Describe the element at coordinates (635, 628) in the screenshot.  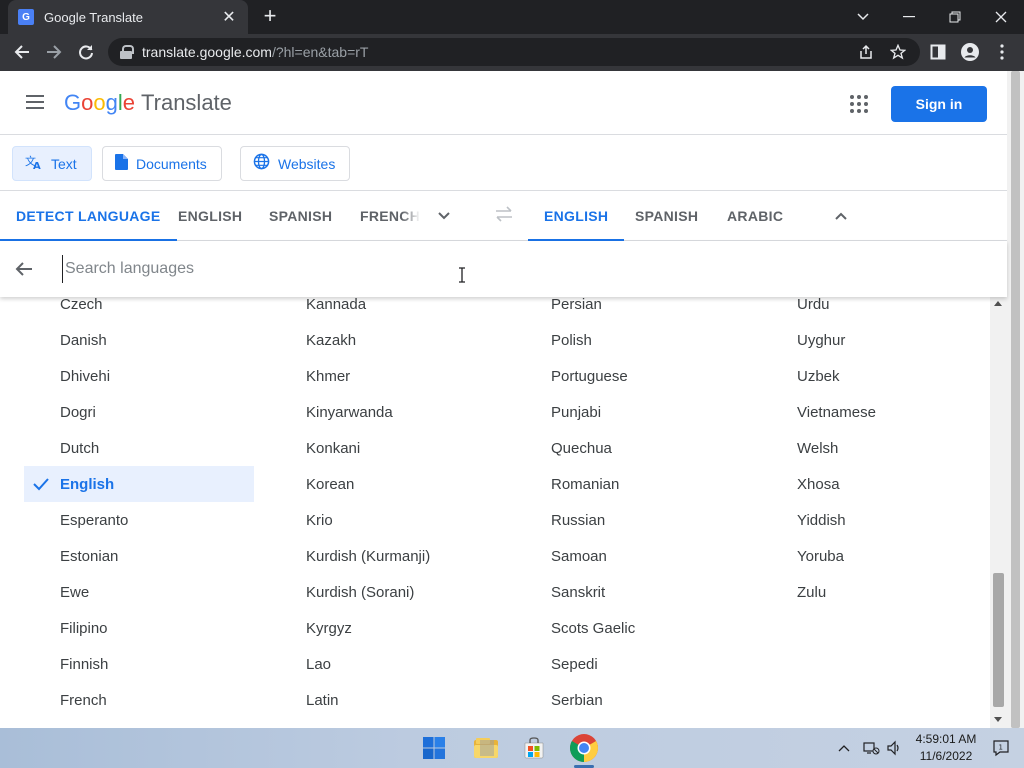
I see `language-option: Scots Gaelic` at that location.